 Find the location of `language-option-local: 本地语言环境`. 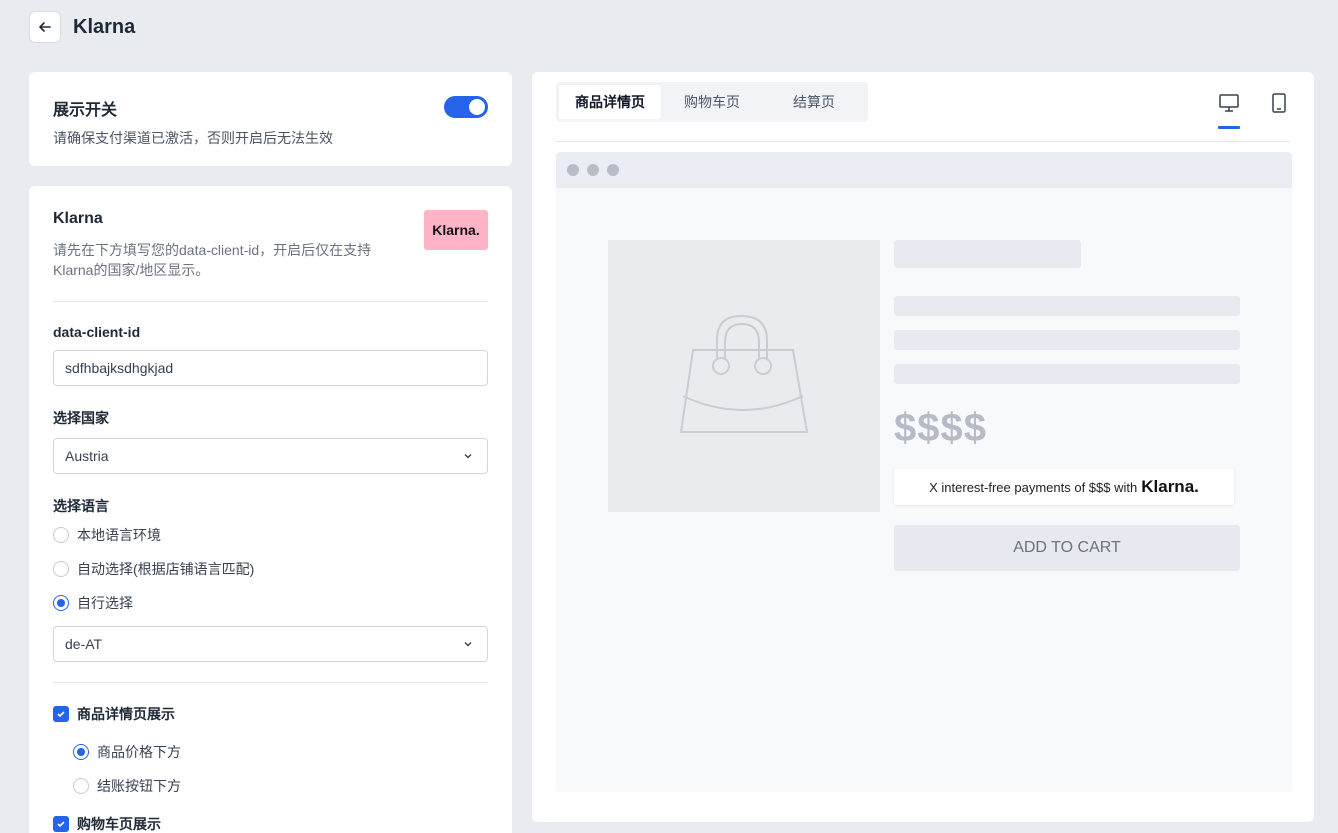

language-option-local: 本地语言环境 is located at coordinates (270, 535).